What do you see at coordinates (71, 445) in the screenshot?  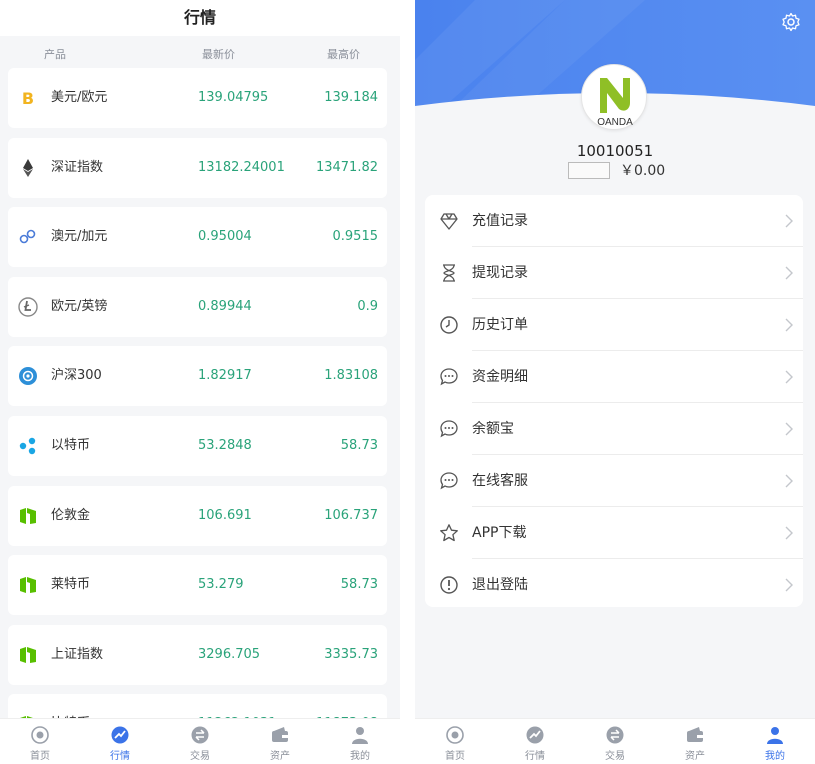 I see `product-name: 以特币` at bounding box center [71, 445].